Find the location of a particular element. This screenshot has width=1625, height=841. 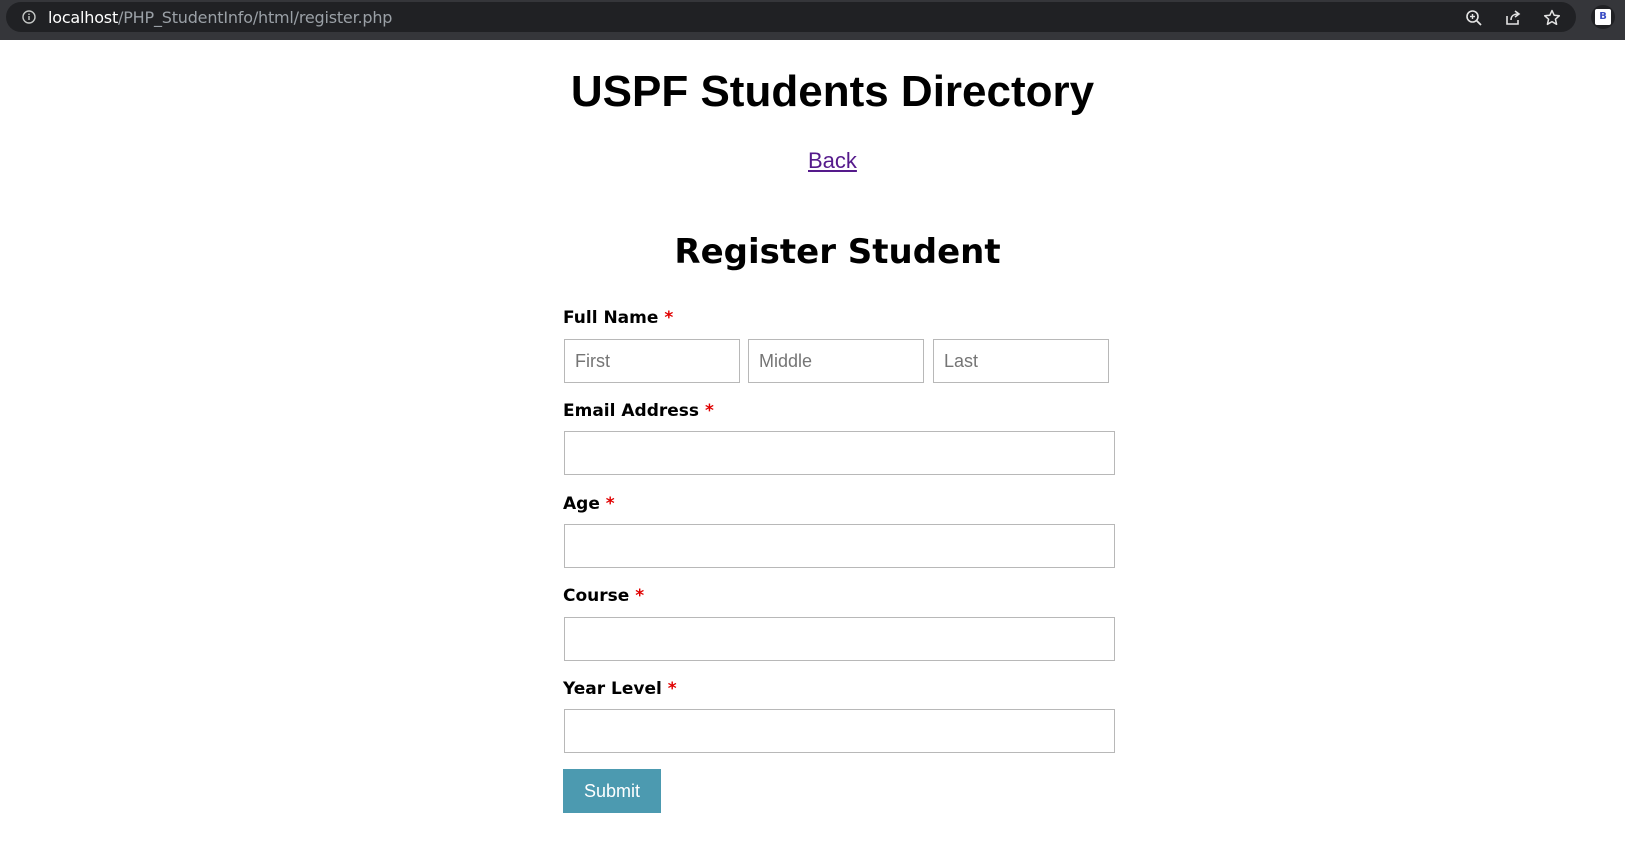

email-label-text: Email Address is located at coordinates (631, 411).